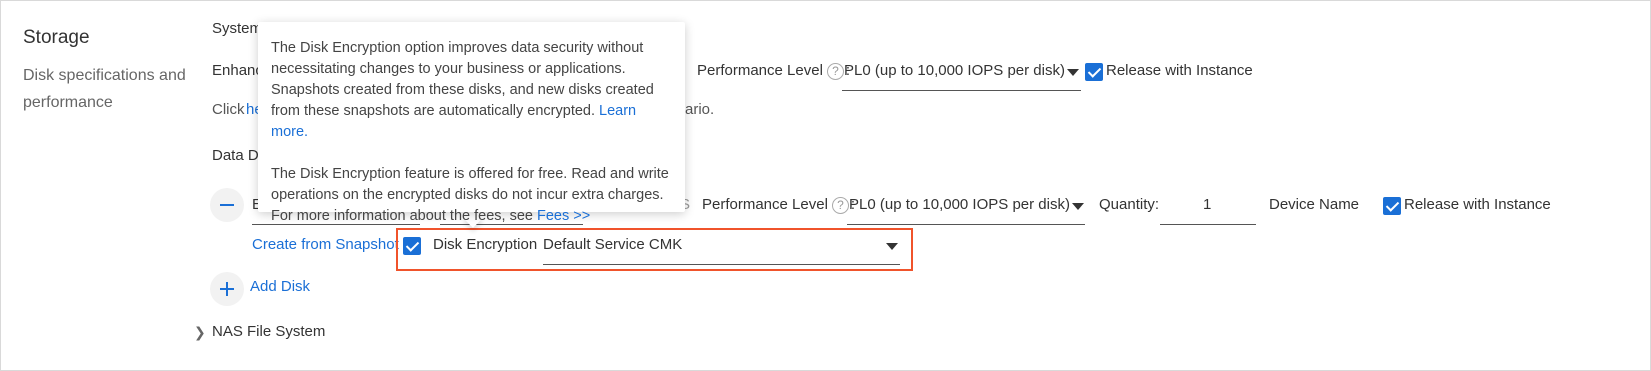 The image size is (1651, 371). I want to click on disk-encryption-checkbox, so click(412, 246).